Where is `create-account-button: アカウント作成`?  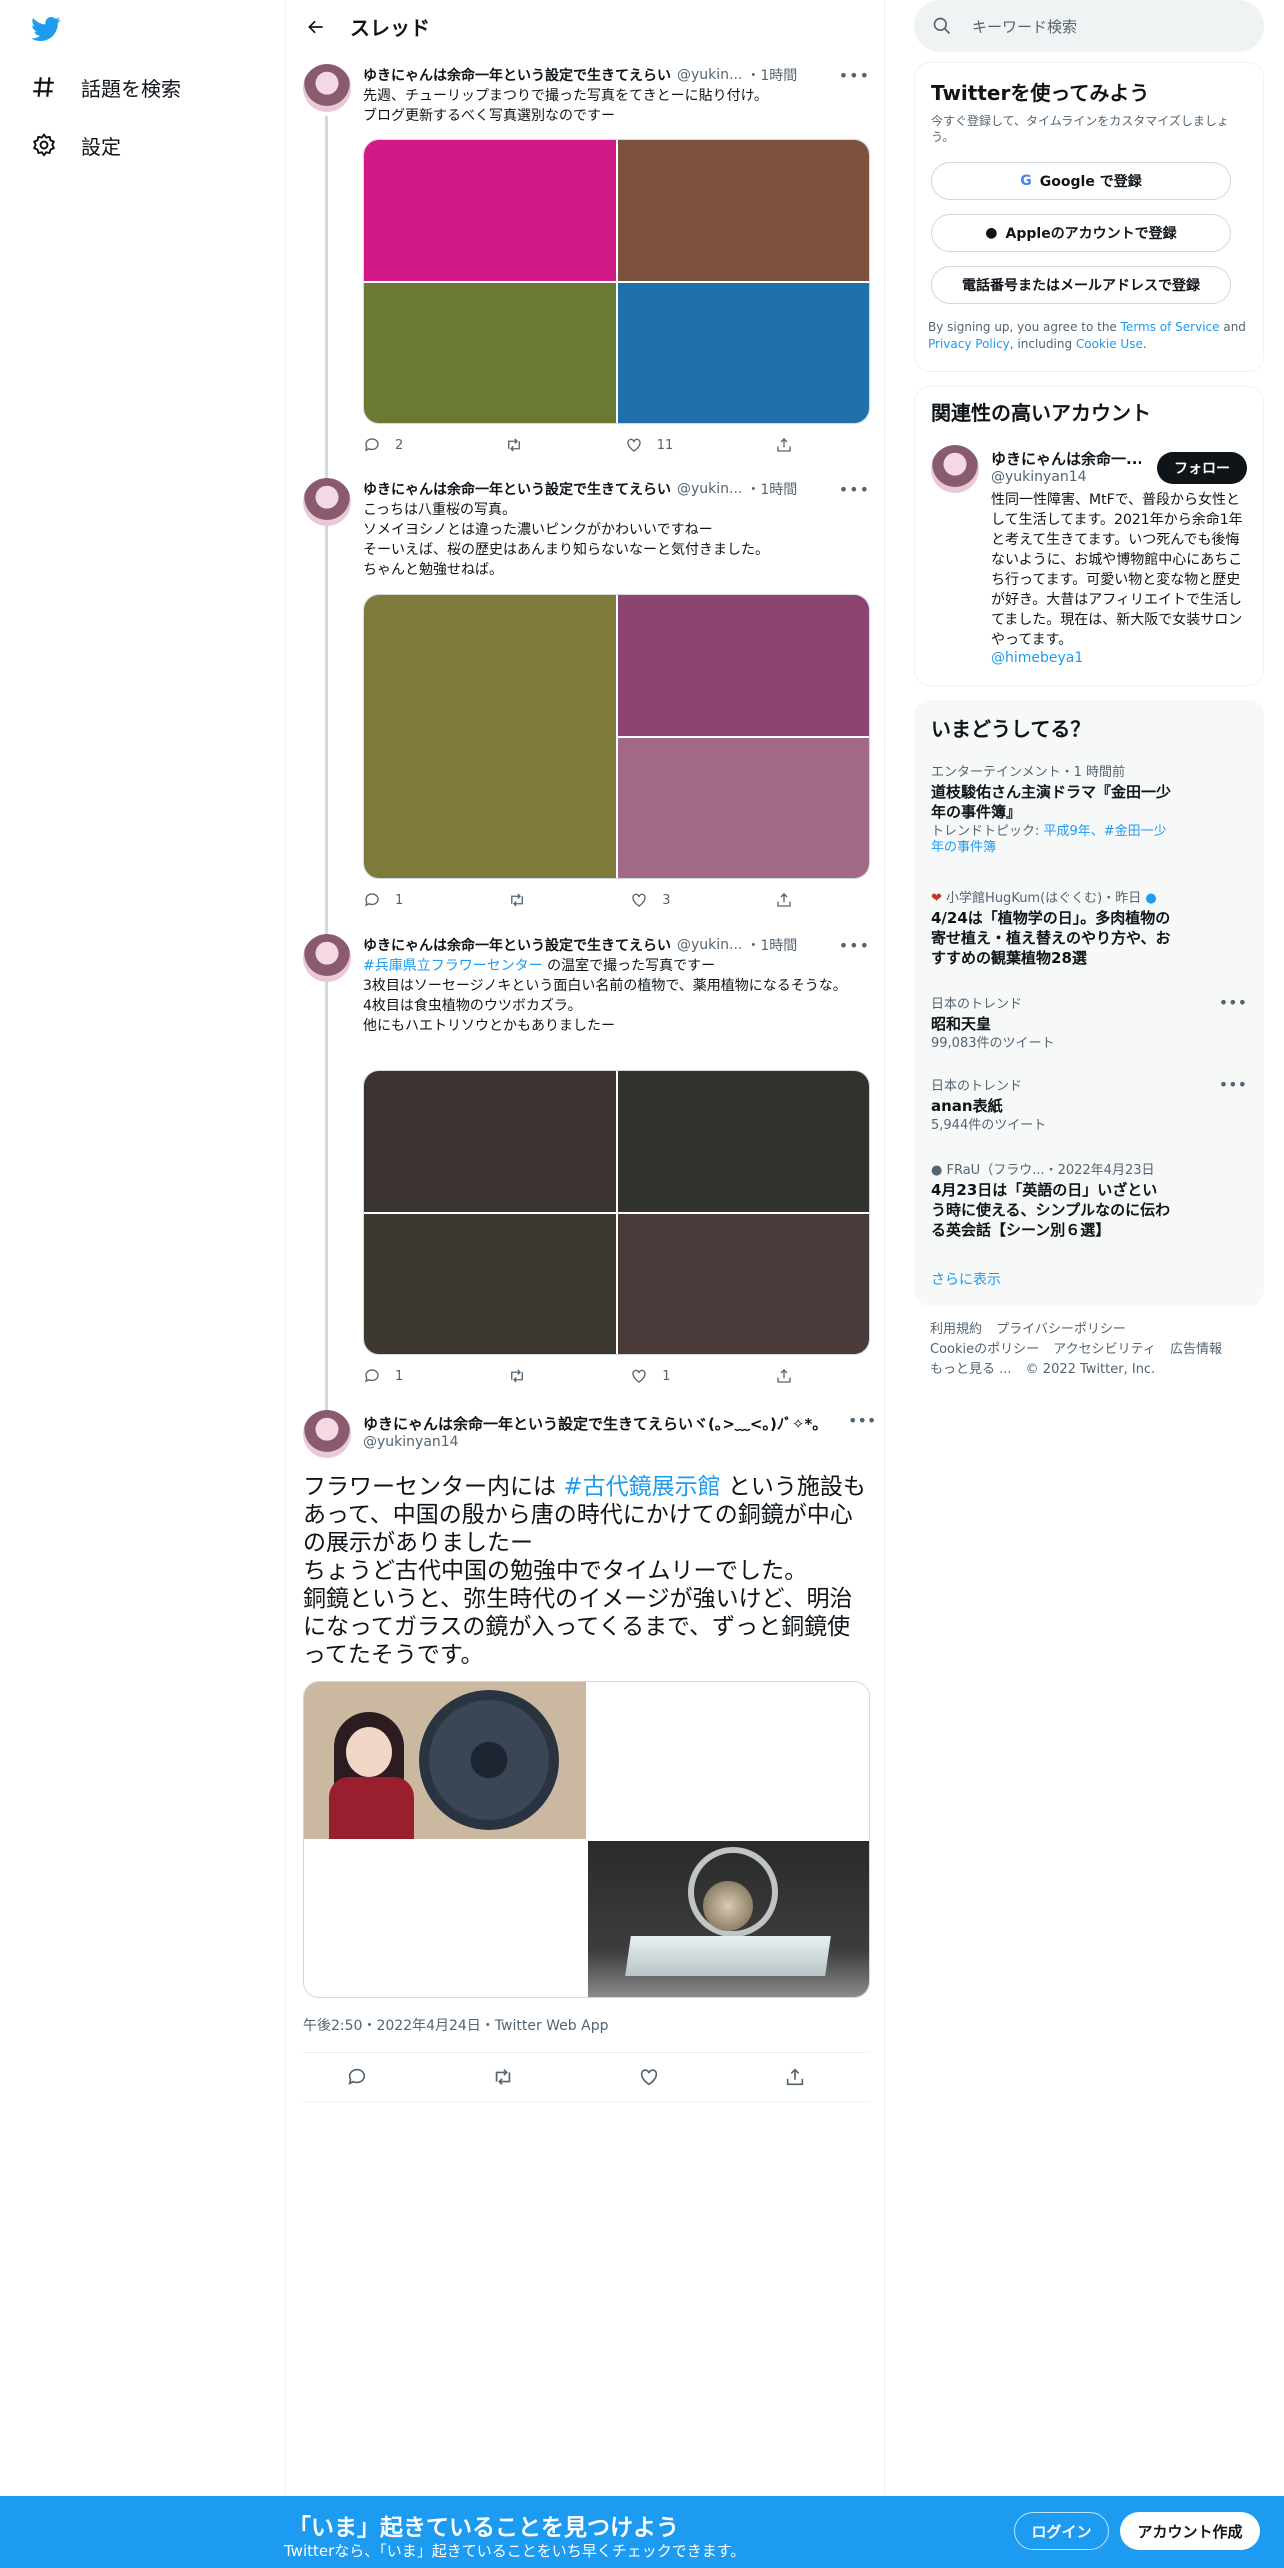
create-account-button: アカウント作成 is located at coordinates (1190, 2531).